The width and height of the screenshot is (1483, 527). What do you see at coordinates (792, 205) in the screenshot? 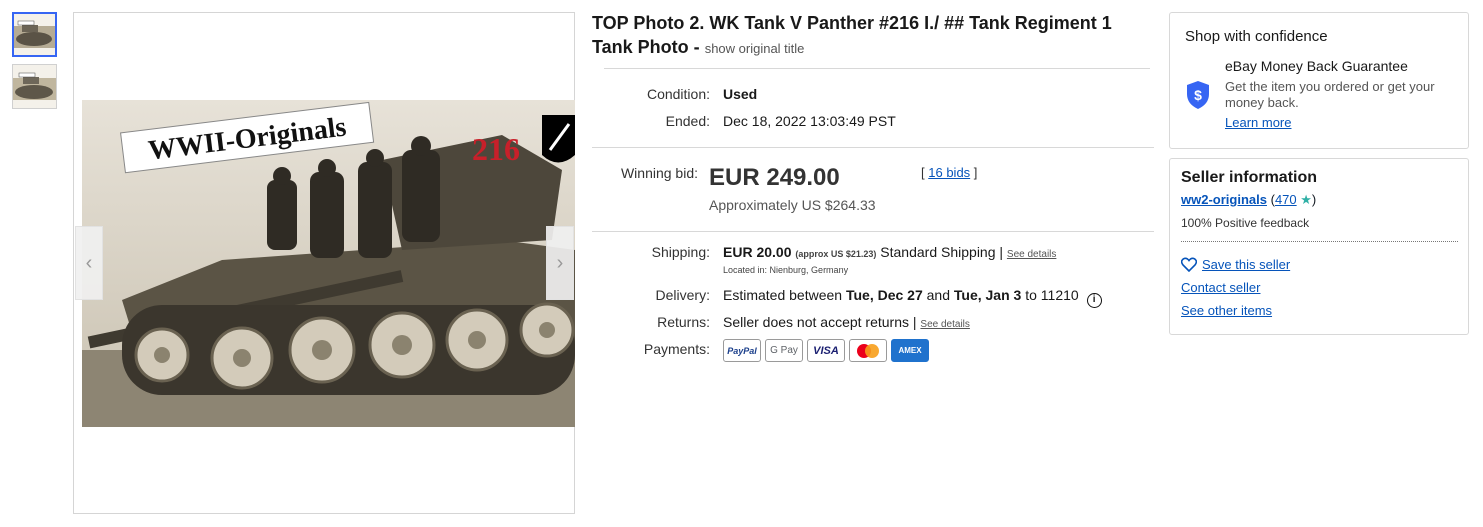
I see `winning-bid-approx: Approximately US $264.33` at bounding box center [792, 205].